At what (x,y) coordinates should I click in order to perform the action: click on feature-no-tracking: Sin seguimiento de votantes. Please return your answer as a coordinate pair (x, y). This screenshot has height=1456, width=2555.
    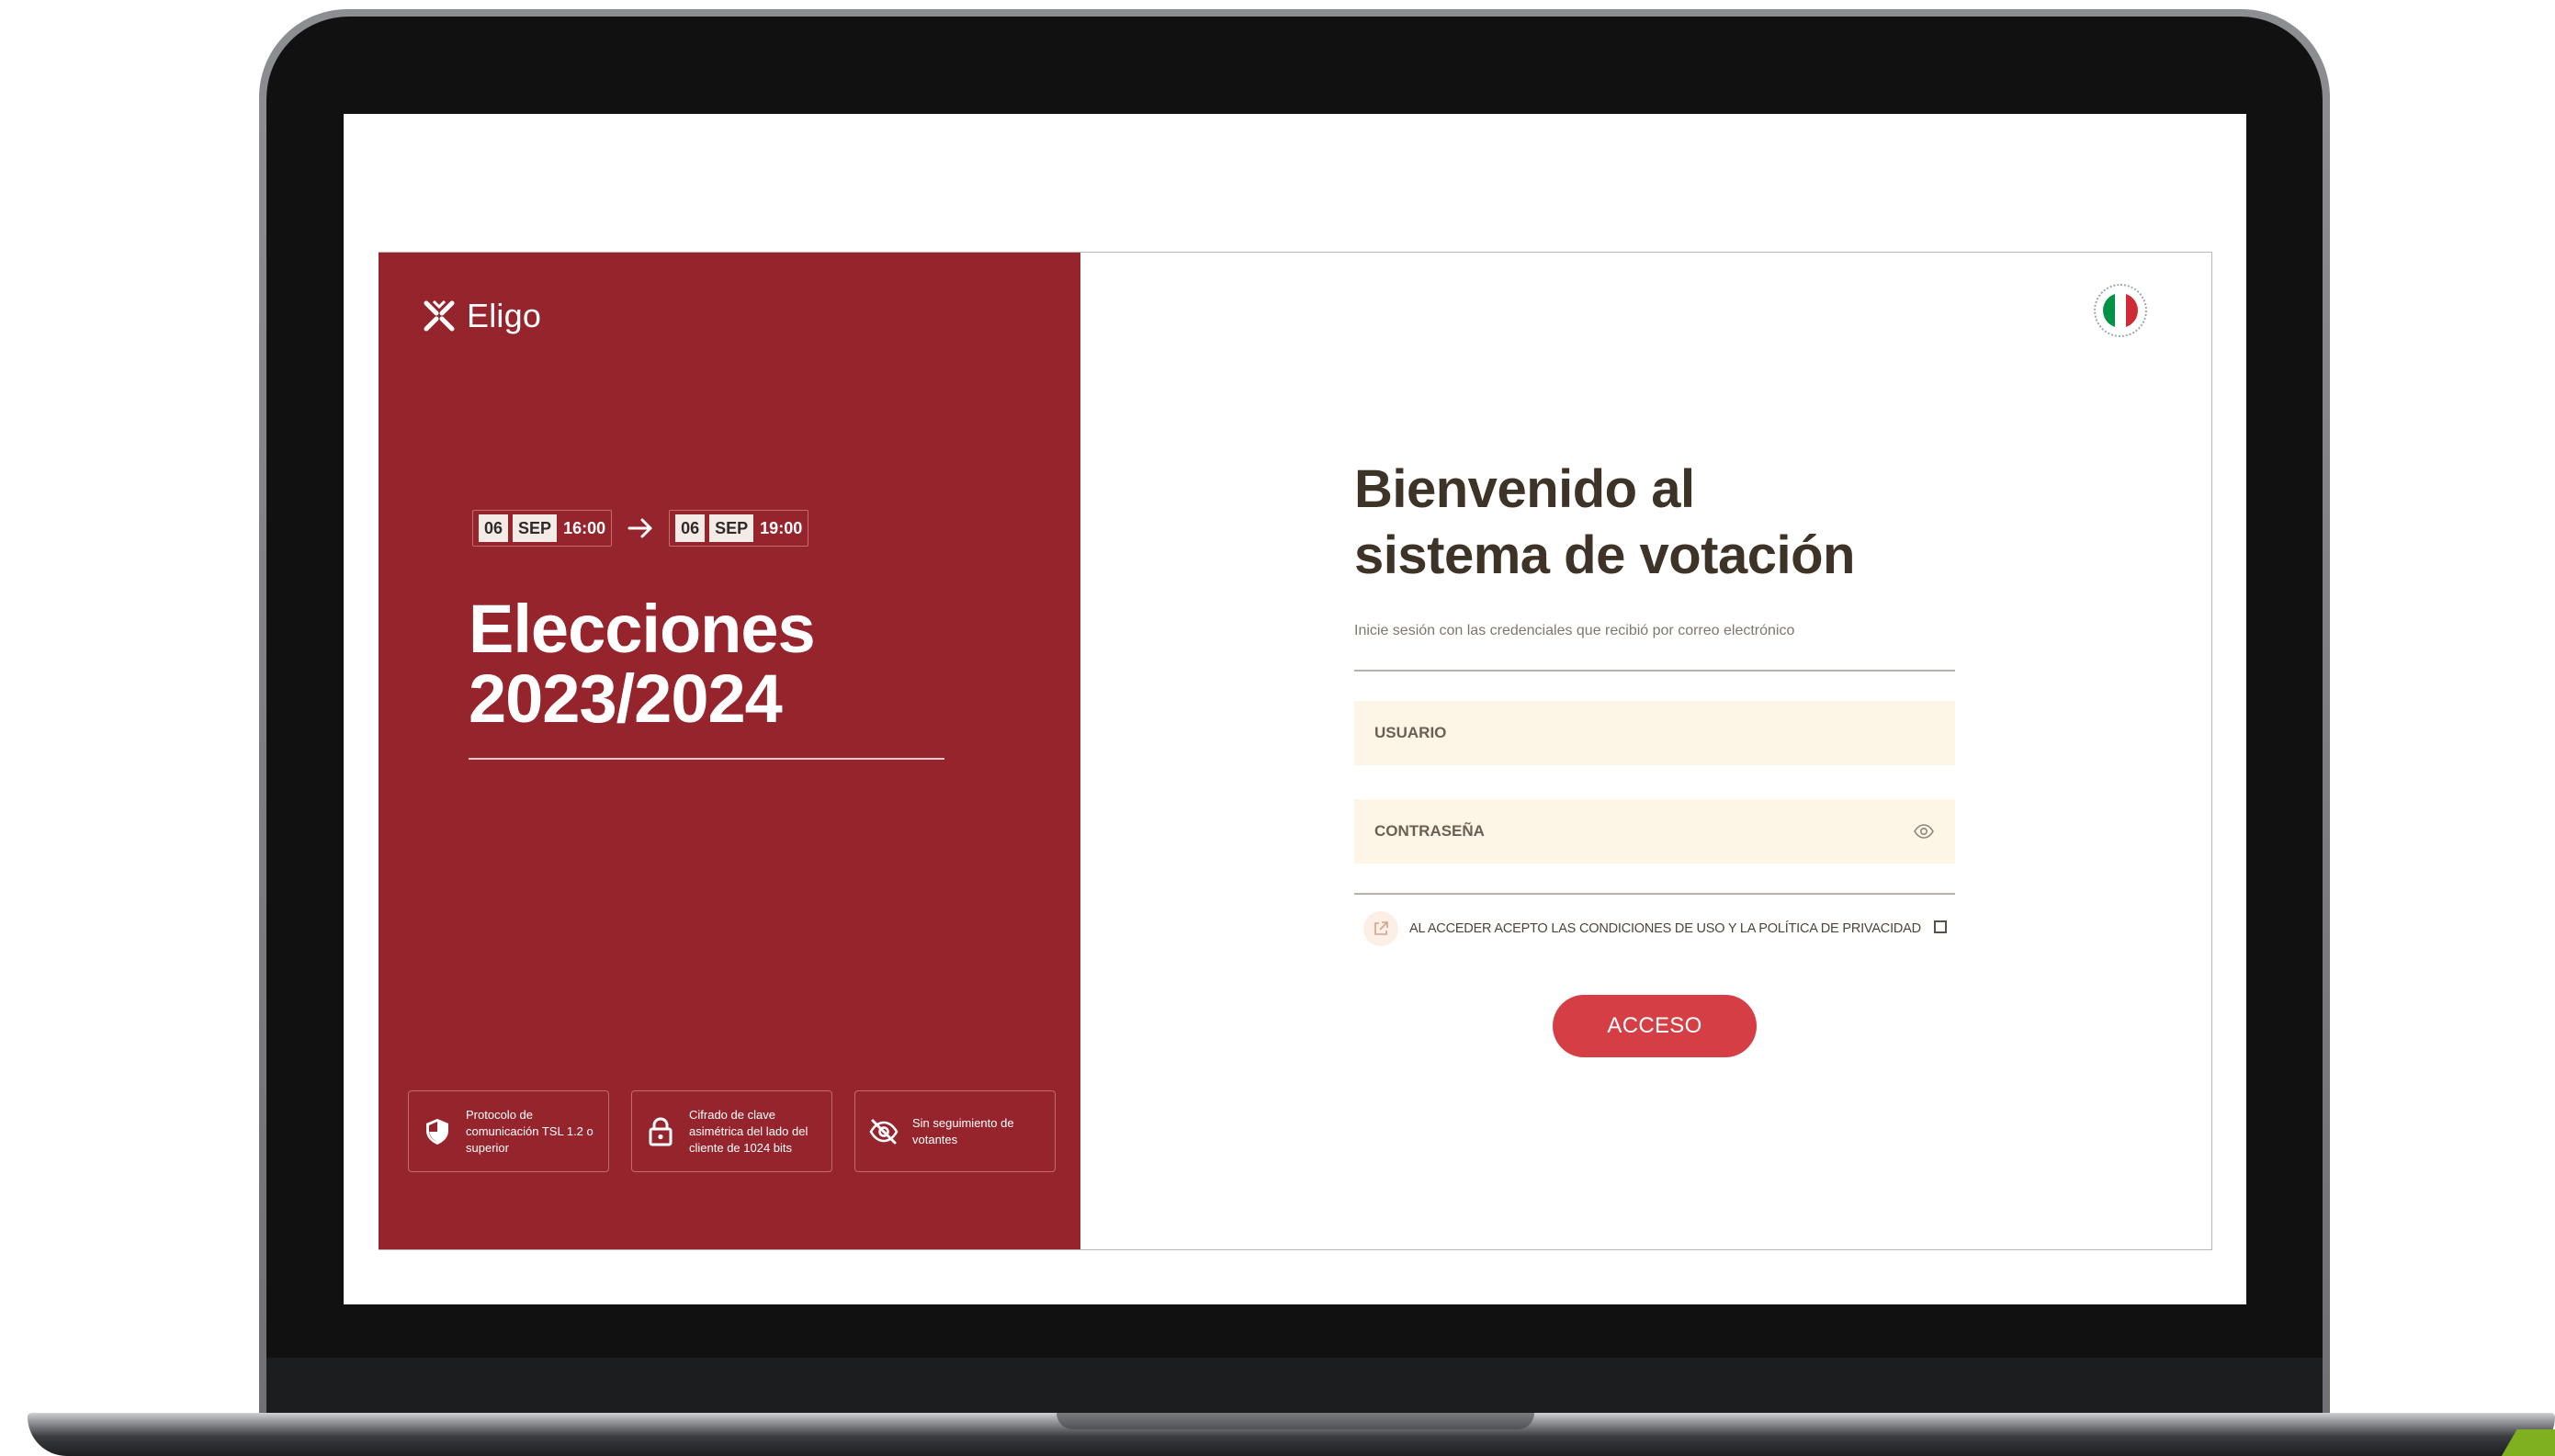
    Looking at the image, I should click on (955, 1131).